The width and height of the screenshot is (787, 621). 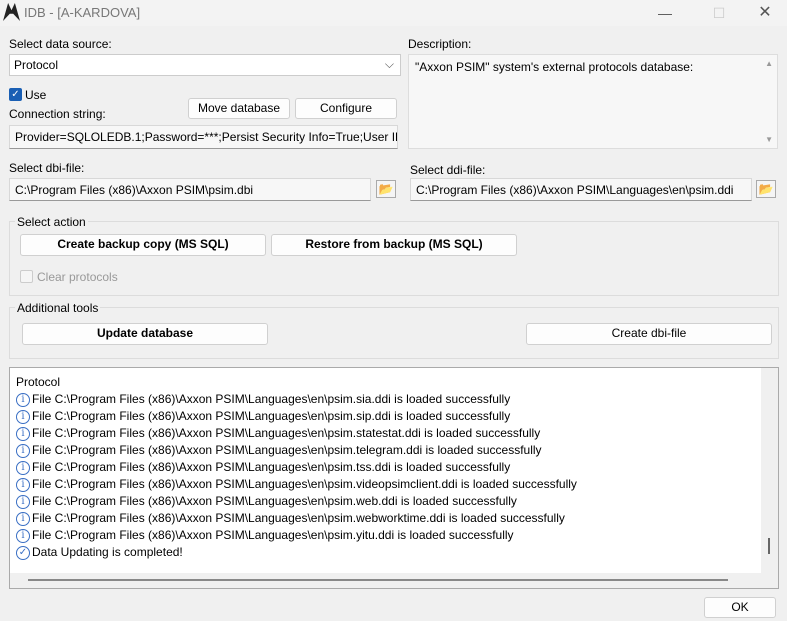 What do you see at coordinates (57, 114) in the screenshot?
I see `connection-label: Connection string:` at bounding box center [57, 114].